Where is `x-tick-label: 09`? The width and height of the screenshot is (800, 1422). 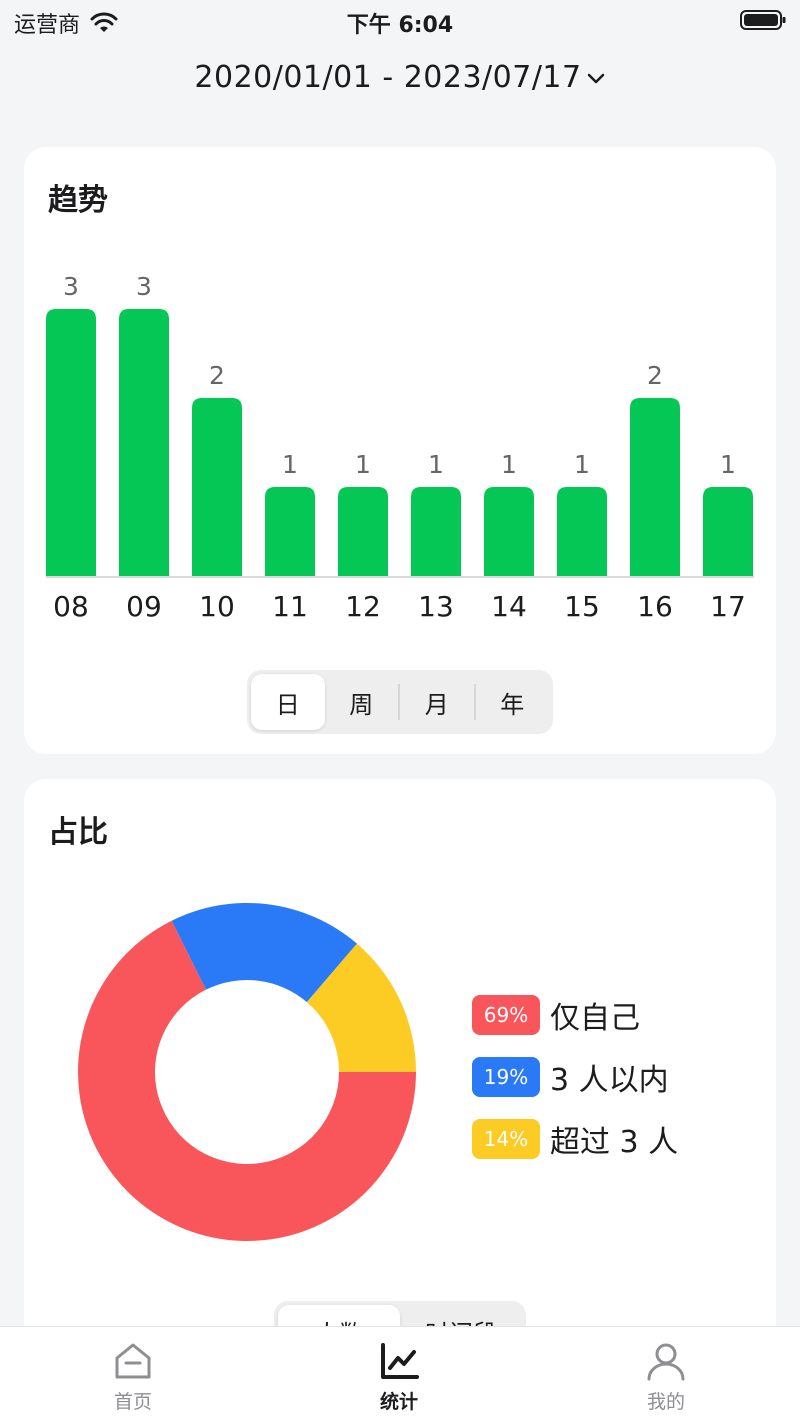
x-tick-label: 09 is located at coordinates (144, 606).